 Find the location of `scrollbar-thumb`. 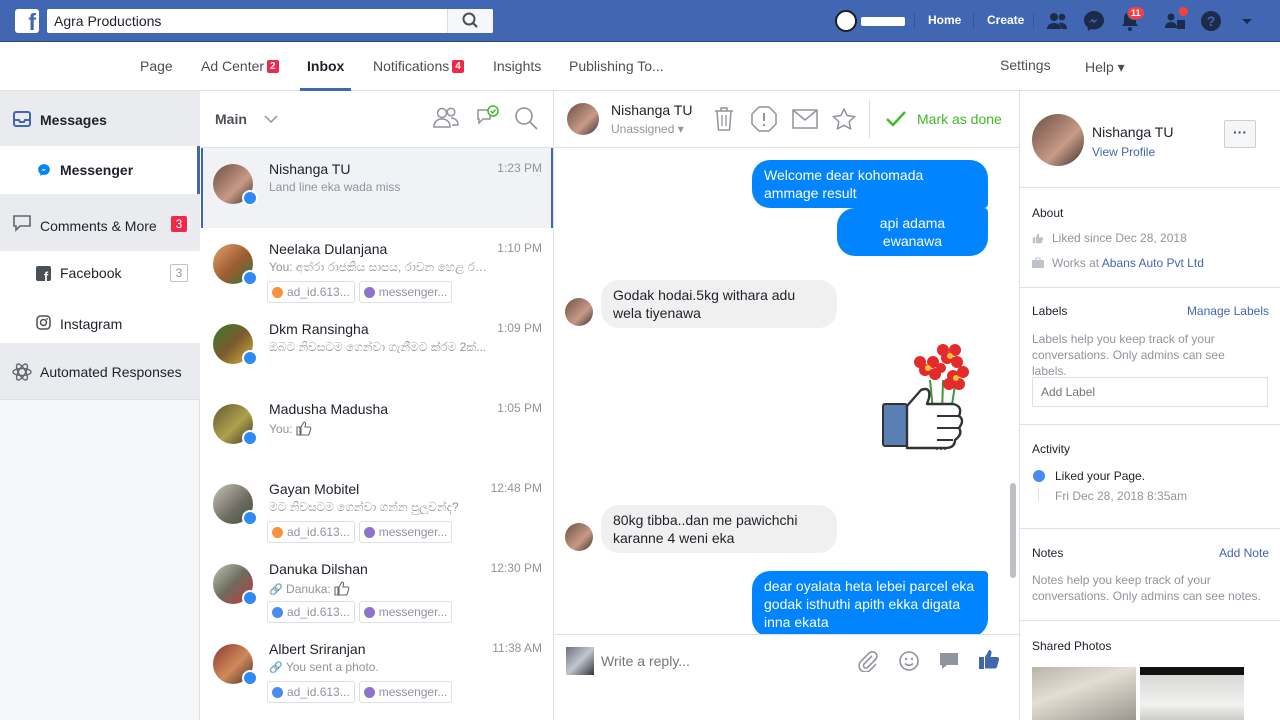

scrollbar-thumb is located at coordinates (1013, 530).